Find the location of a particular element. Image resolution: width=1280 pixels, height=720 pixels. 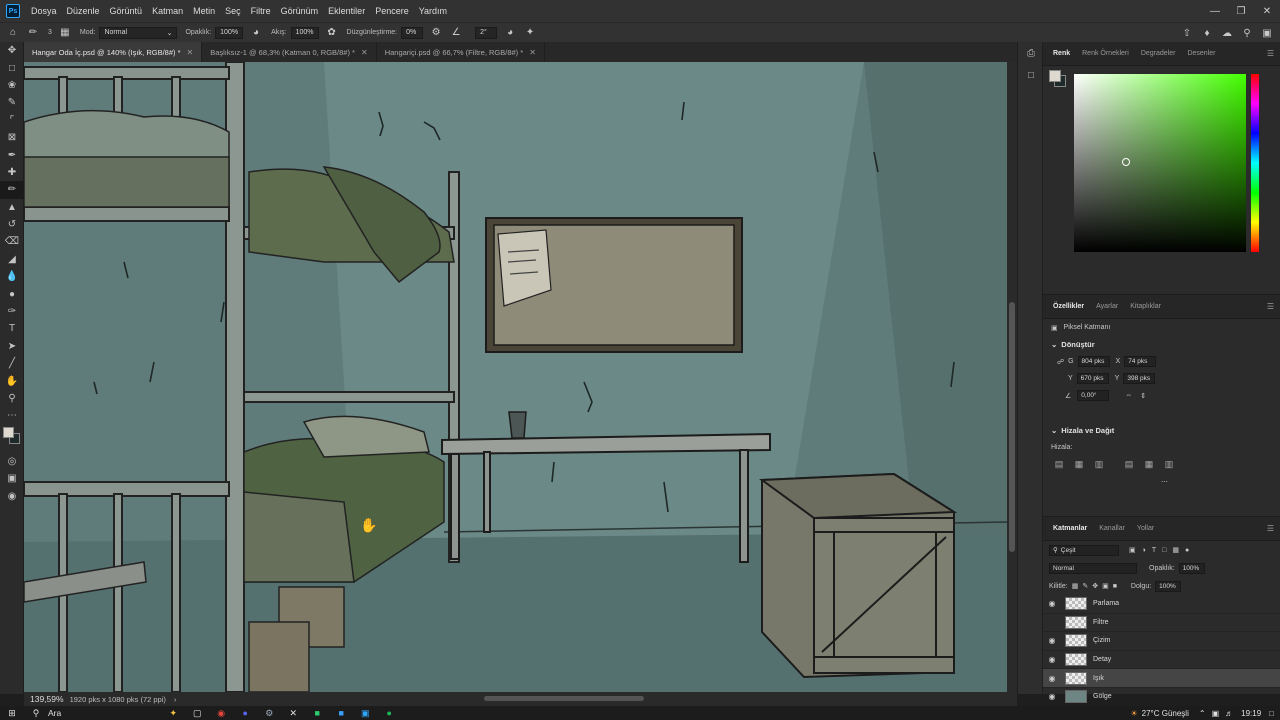

bell-icon: ♦ is located at coordinates (1207, 33).